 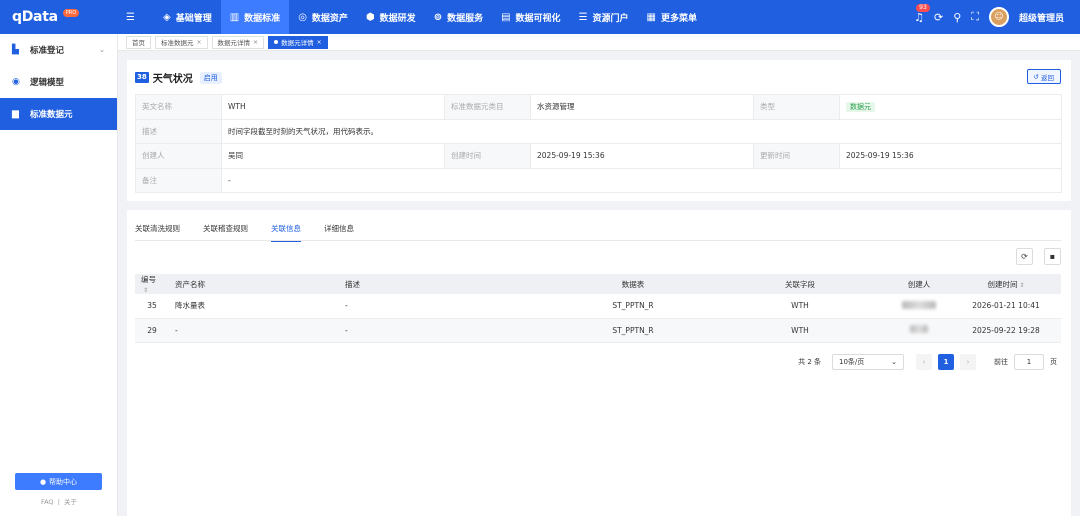 I want to click on tab-standard-element: 标准数据元 ×, so click(x=181, y=42).